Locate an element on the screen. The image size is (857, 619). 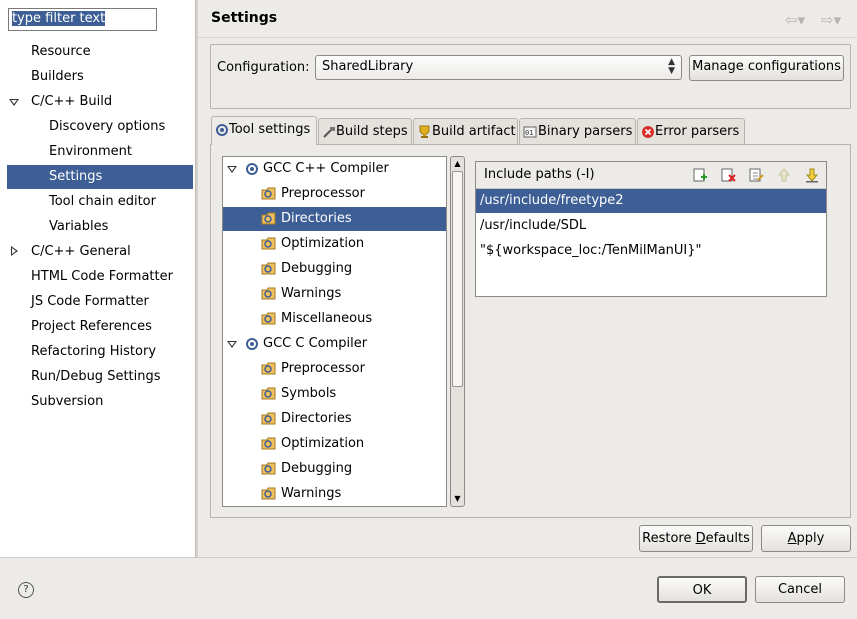
tree-scrollbar: ▲ ▼ is located at coordinates (457, 331).